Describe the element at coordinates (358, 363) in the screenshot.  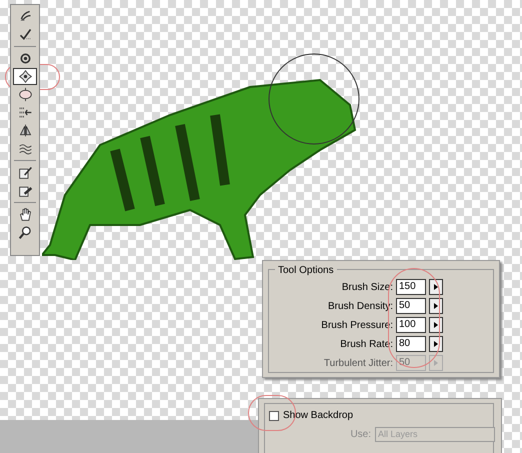
I see `field-label: Turbulent Jitter:` at that location.